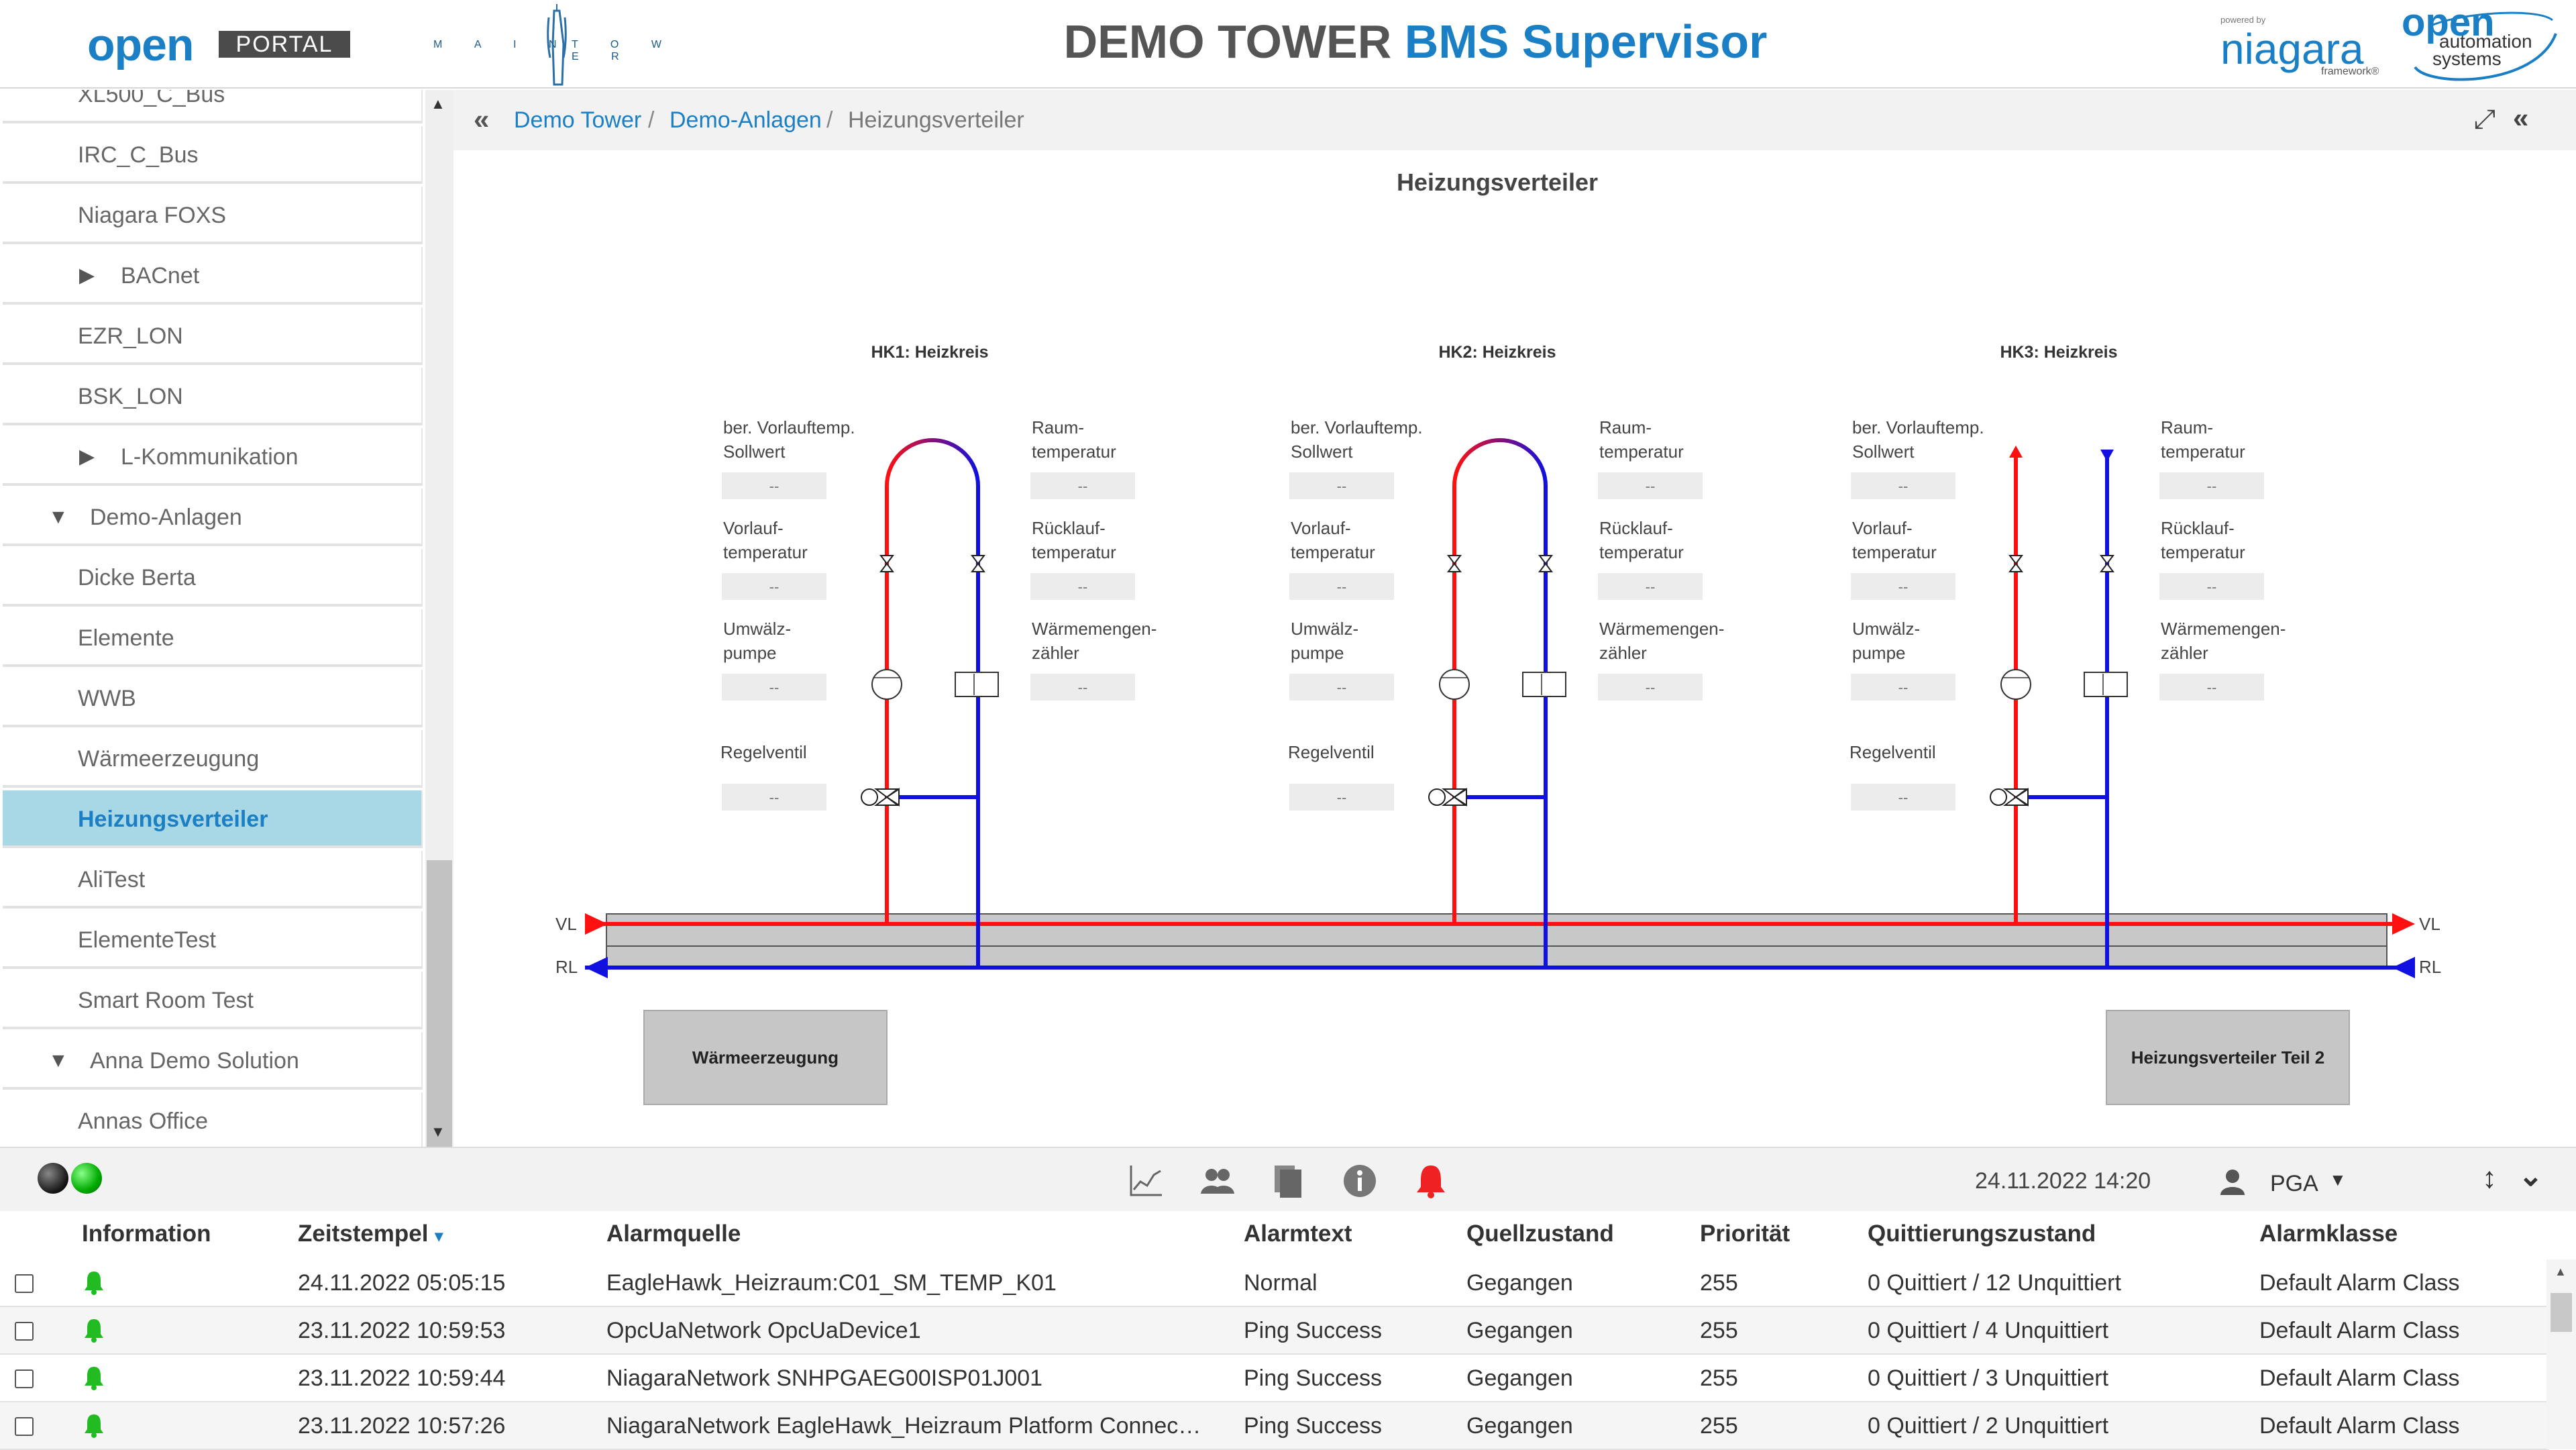  What do you see at coordinates (596, 924) in the screenshot?
I see `supply-in-arrow-icon` at bounding box center [596, 924].